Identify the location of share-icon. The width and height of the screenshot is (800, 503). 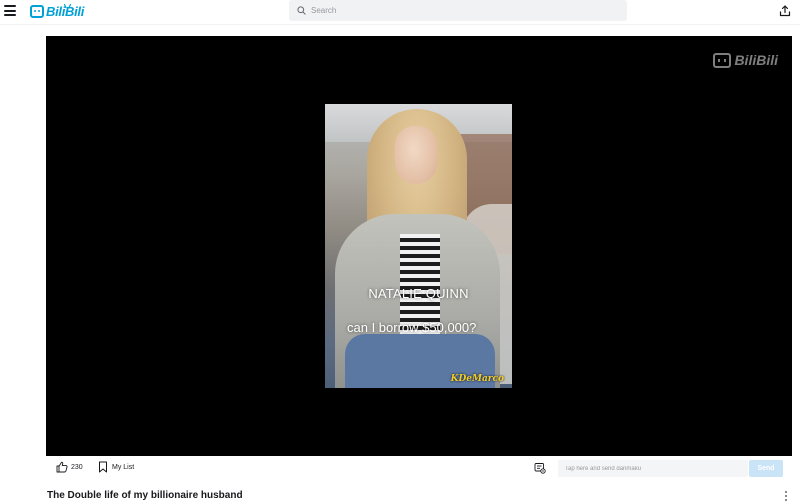
(785, 11).